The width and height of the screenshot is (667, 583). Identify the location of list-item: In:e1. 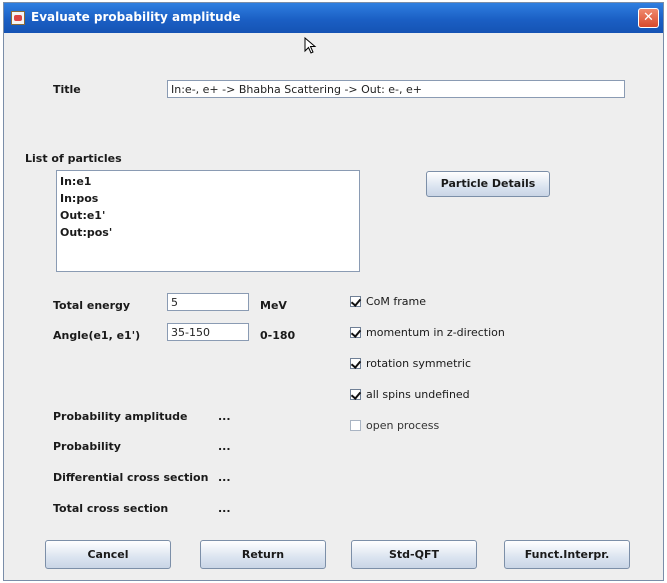
(208, 181).